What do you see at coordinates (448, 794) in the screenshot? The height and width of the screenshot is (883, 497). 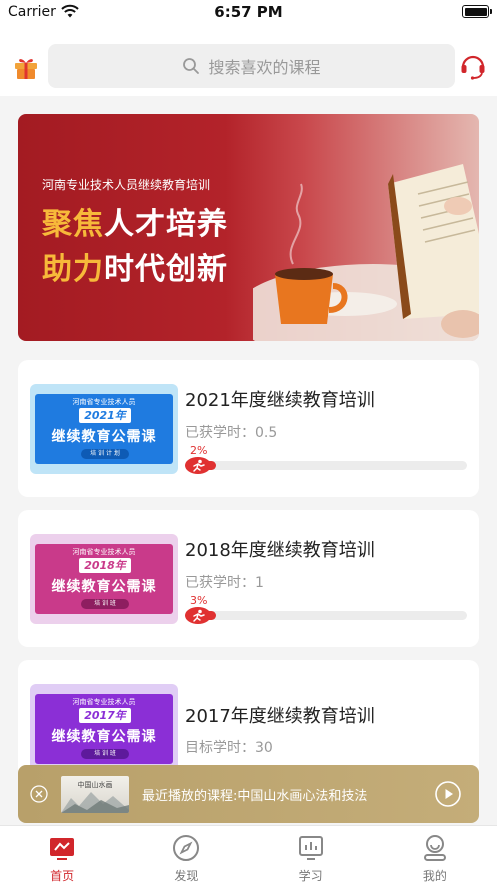 I see `play-icon` at bounding box center [448, 794].